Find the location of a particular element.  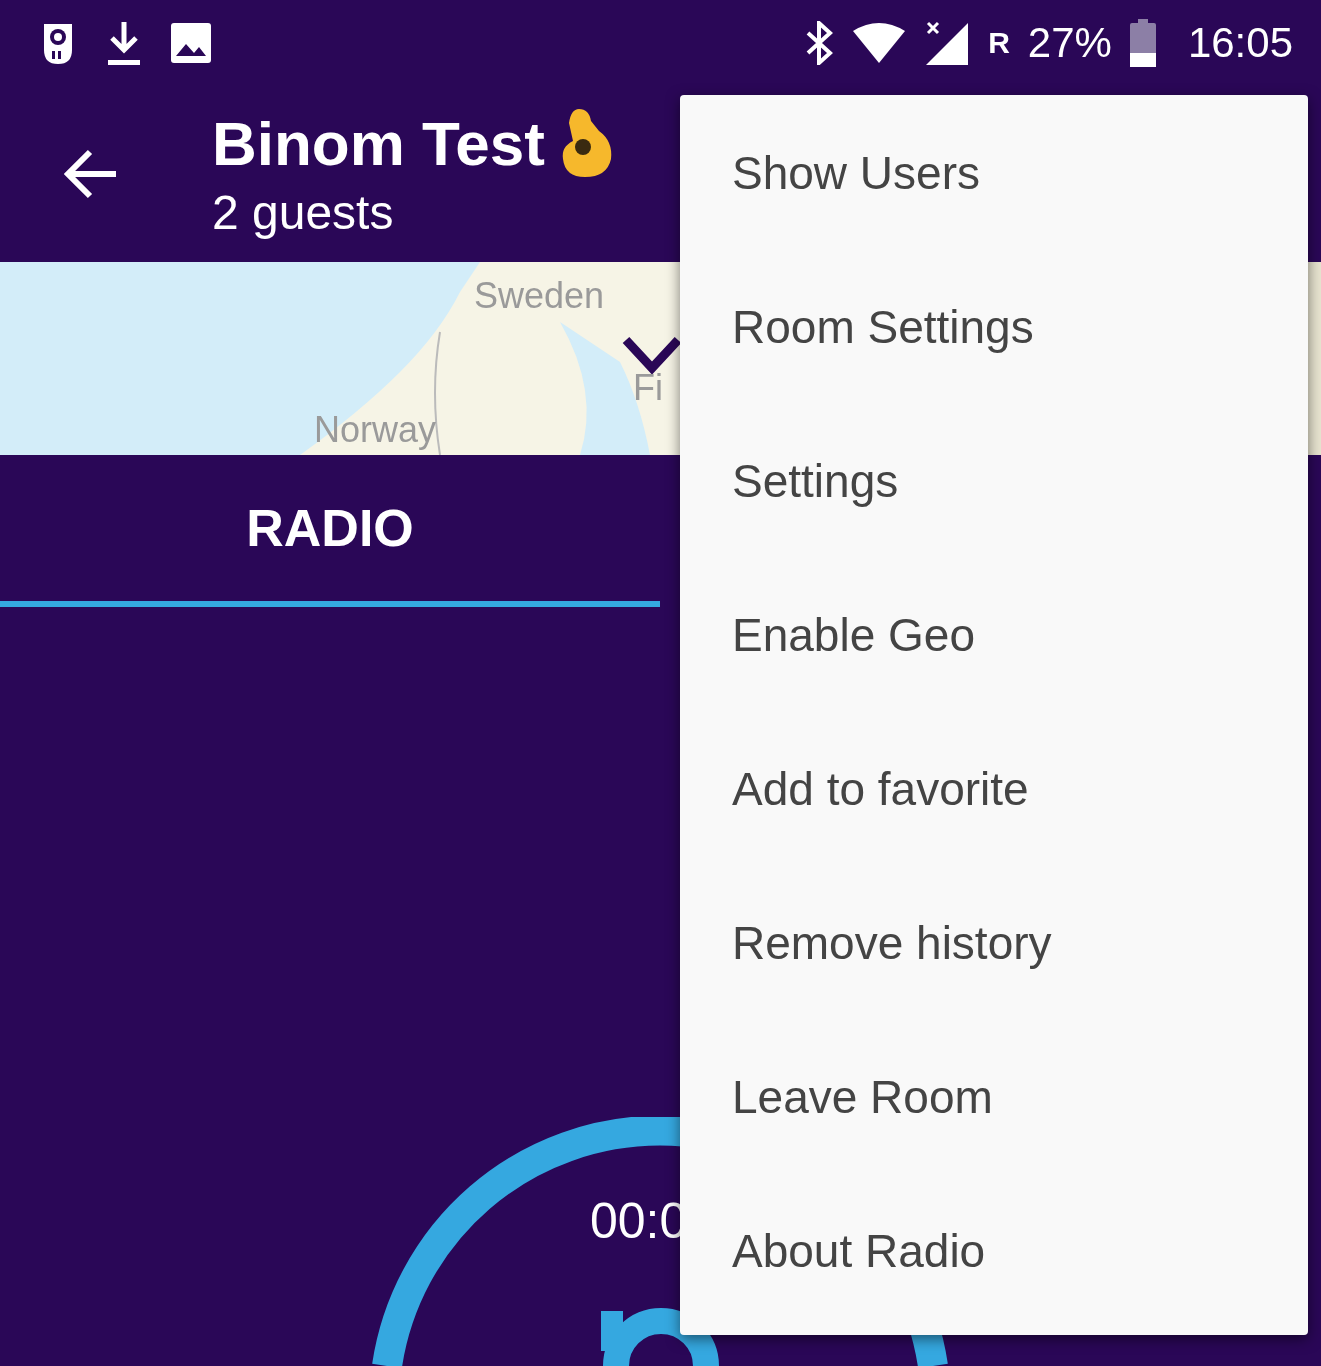

clock: 16:05 is located at coordinates (1240, 42).